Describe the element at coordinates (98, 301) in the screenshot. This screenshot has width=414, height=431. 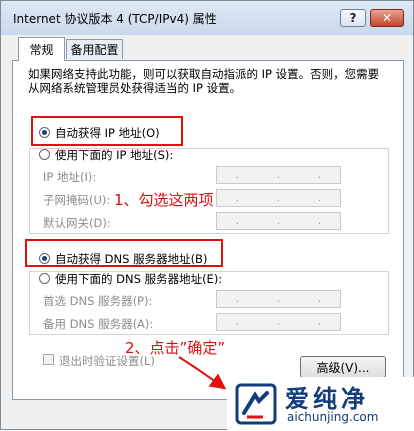
I see `preferred-dns-label: 首选 DNS 服务器(P):` at that location.